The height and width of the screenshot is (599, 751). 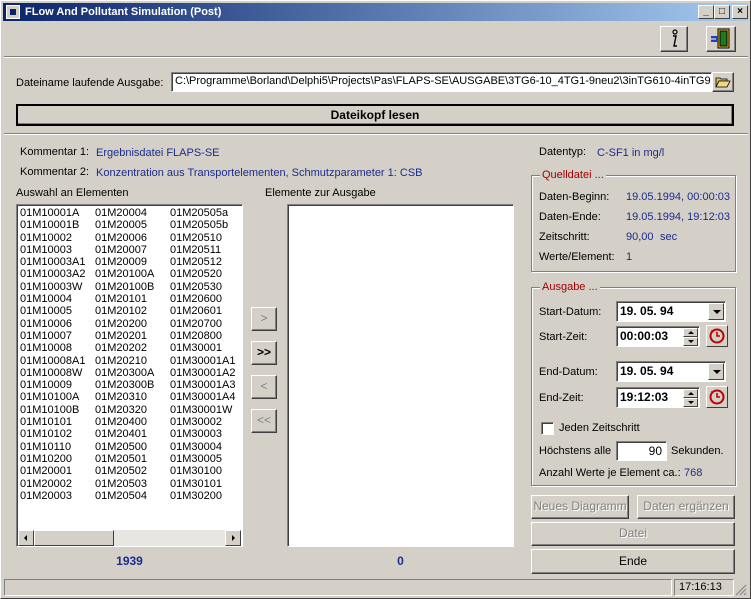 What do you see at coordinates (124, 434) in the screenshot?
I see `list-item: 01M20401` at bounding box center [124, 434].